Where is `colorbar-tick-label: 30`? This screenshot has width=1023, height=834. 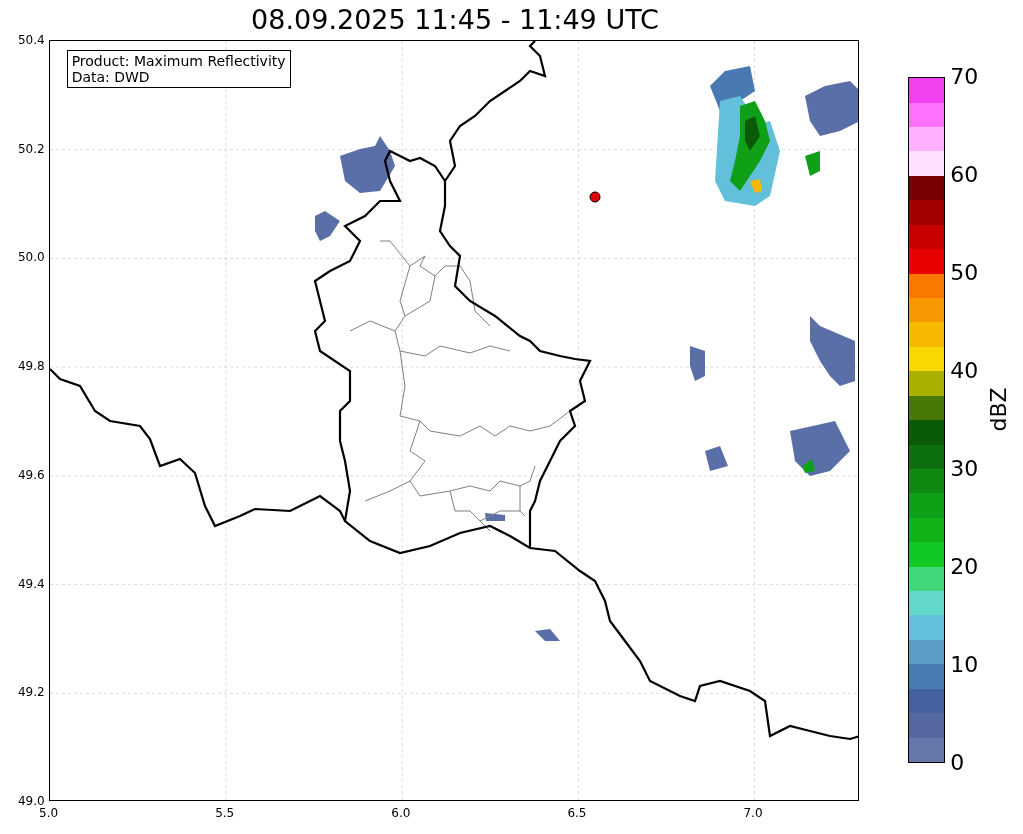
colorbar-tick-label: 30 is located at coordinates (964, 469).